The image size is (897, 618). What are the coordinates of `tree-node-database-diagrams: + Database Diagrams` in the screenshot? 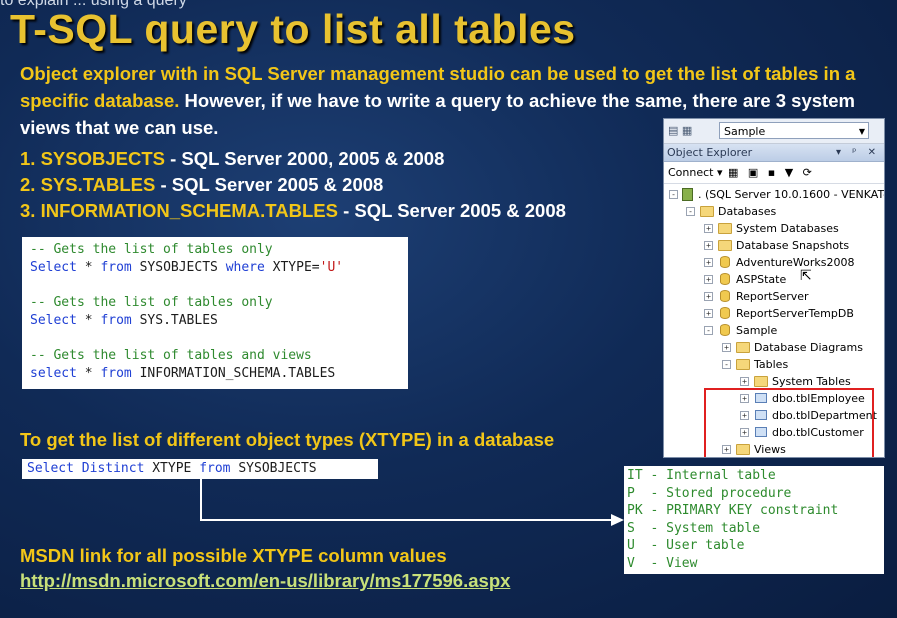 It's located at (774, 347).